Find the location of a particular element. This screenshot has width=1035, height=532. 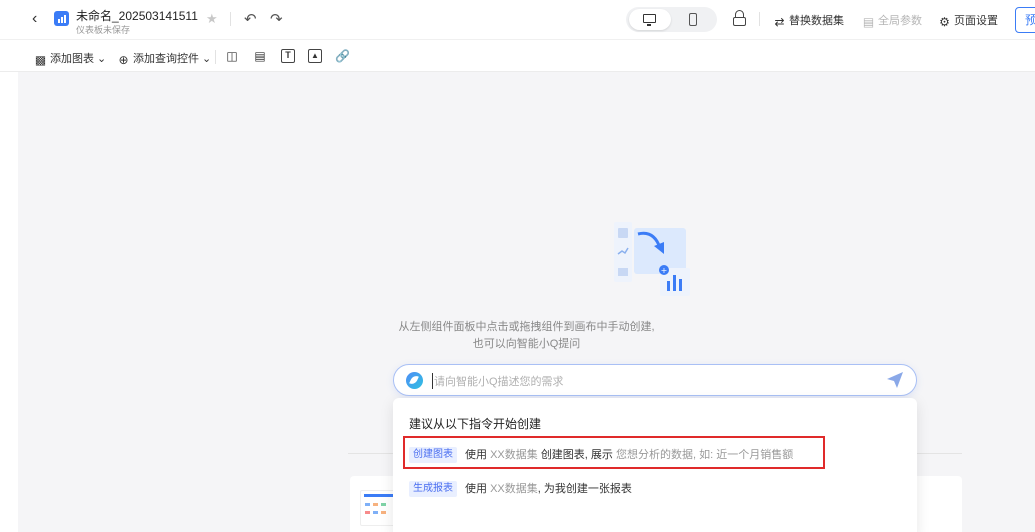

device-switch is located at coordinates (671, 19).